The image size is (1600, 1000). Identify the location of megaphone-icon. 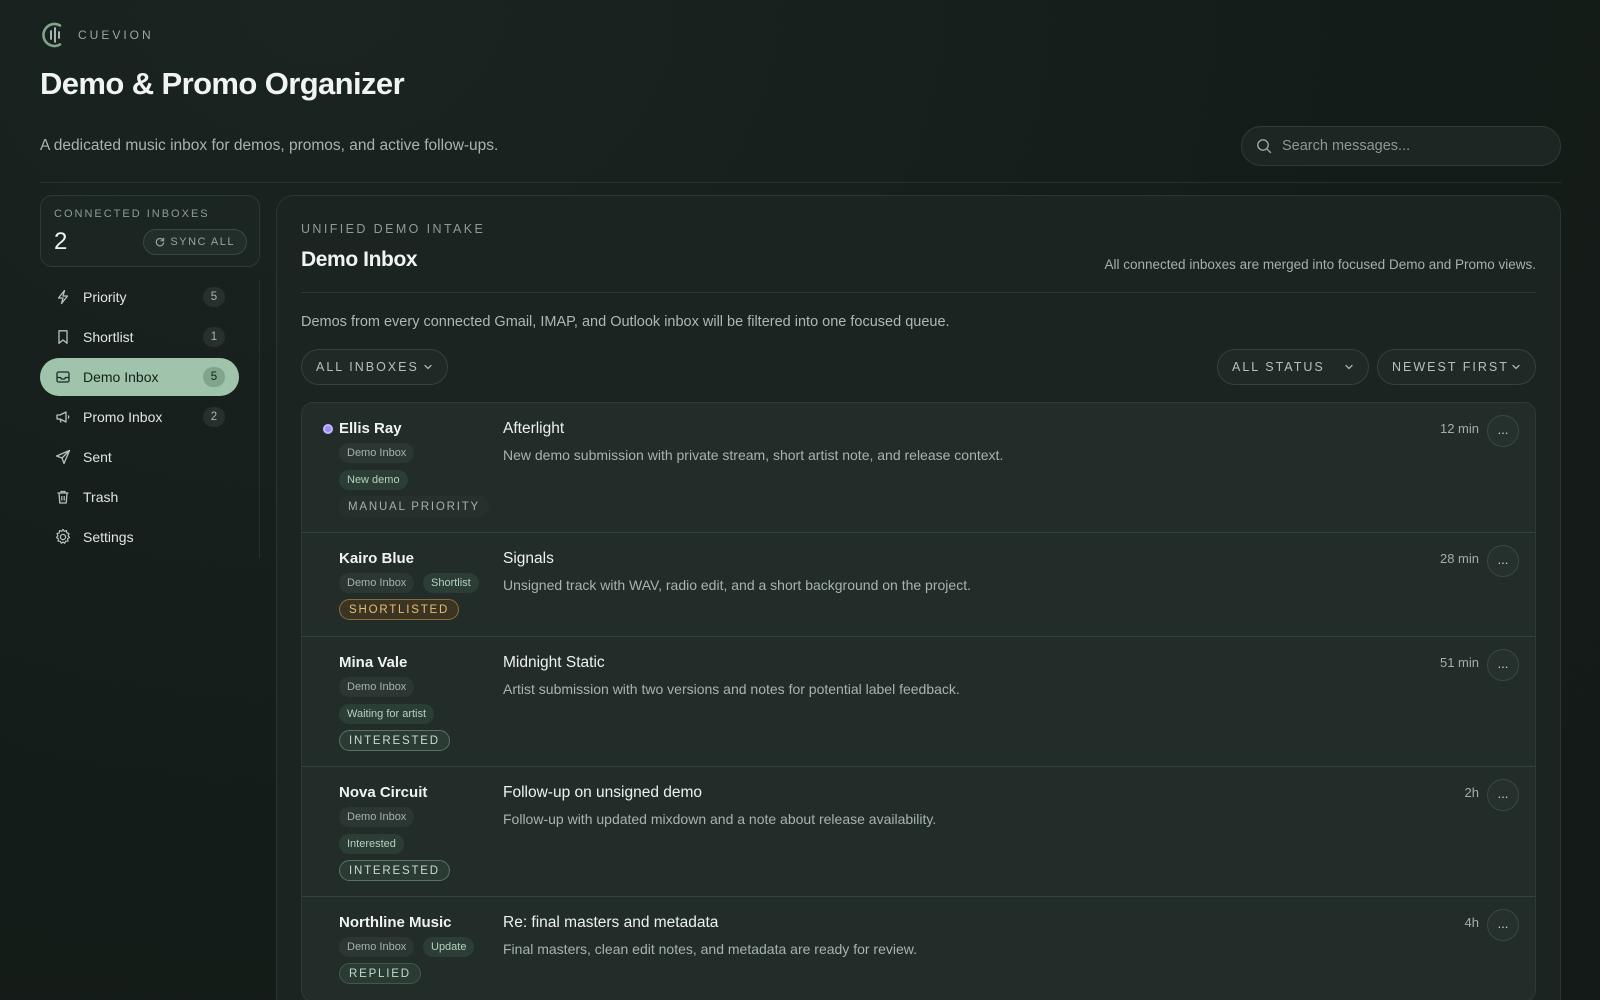
(63, 417).